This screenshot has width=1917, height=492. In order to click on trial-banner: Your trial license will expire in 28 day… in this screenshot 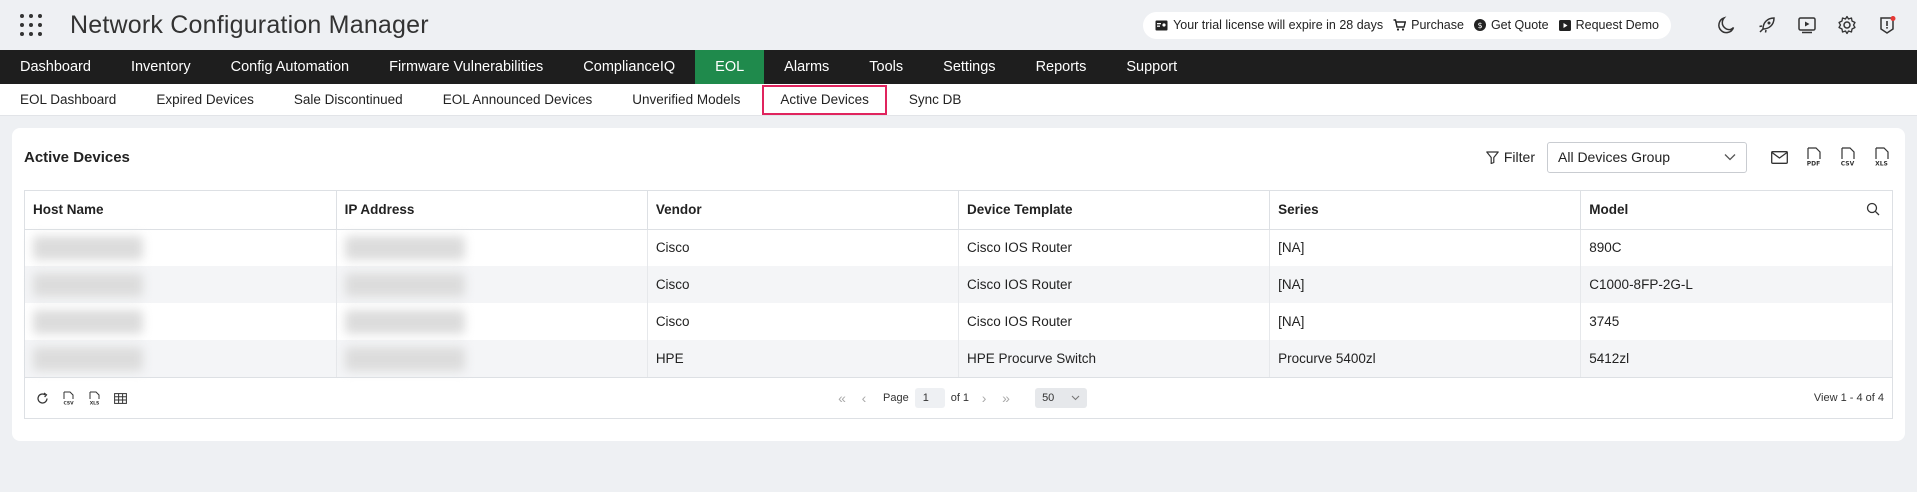, I will do `click(1407, 25)`.